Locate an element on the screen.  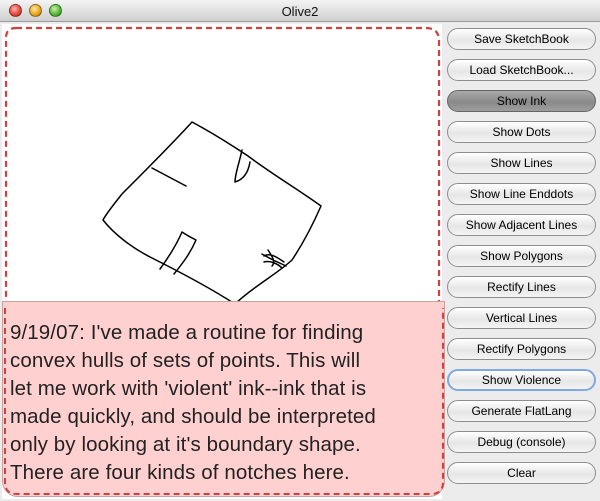
note-line: There are four kinds of notches here. is located at coordinates (180, 472).